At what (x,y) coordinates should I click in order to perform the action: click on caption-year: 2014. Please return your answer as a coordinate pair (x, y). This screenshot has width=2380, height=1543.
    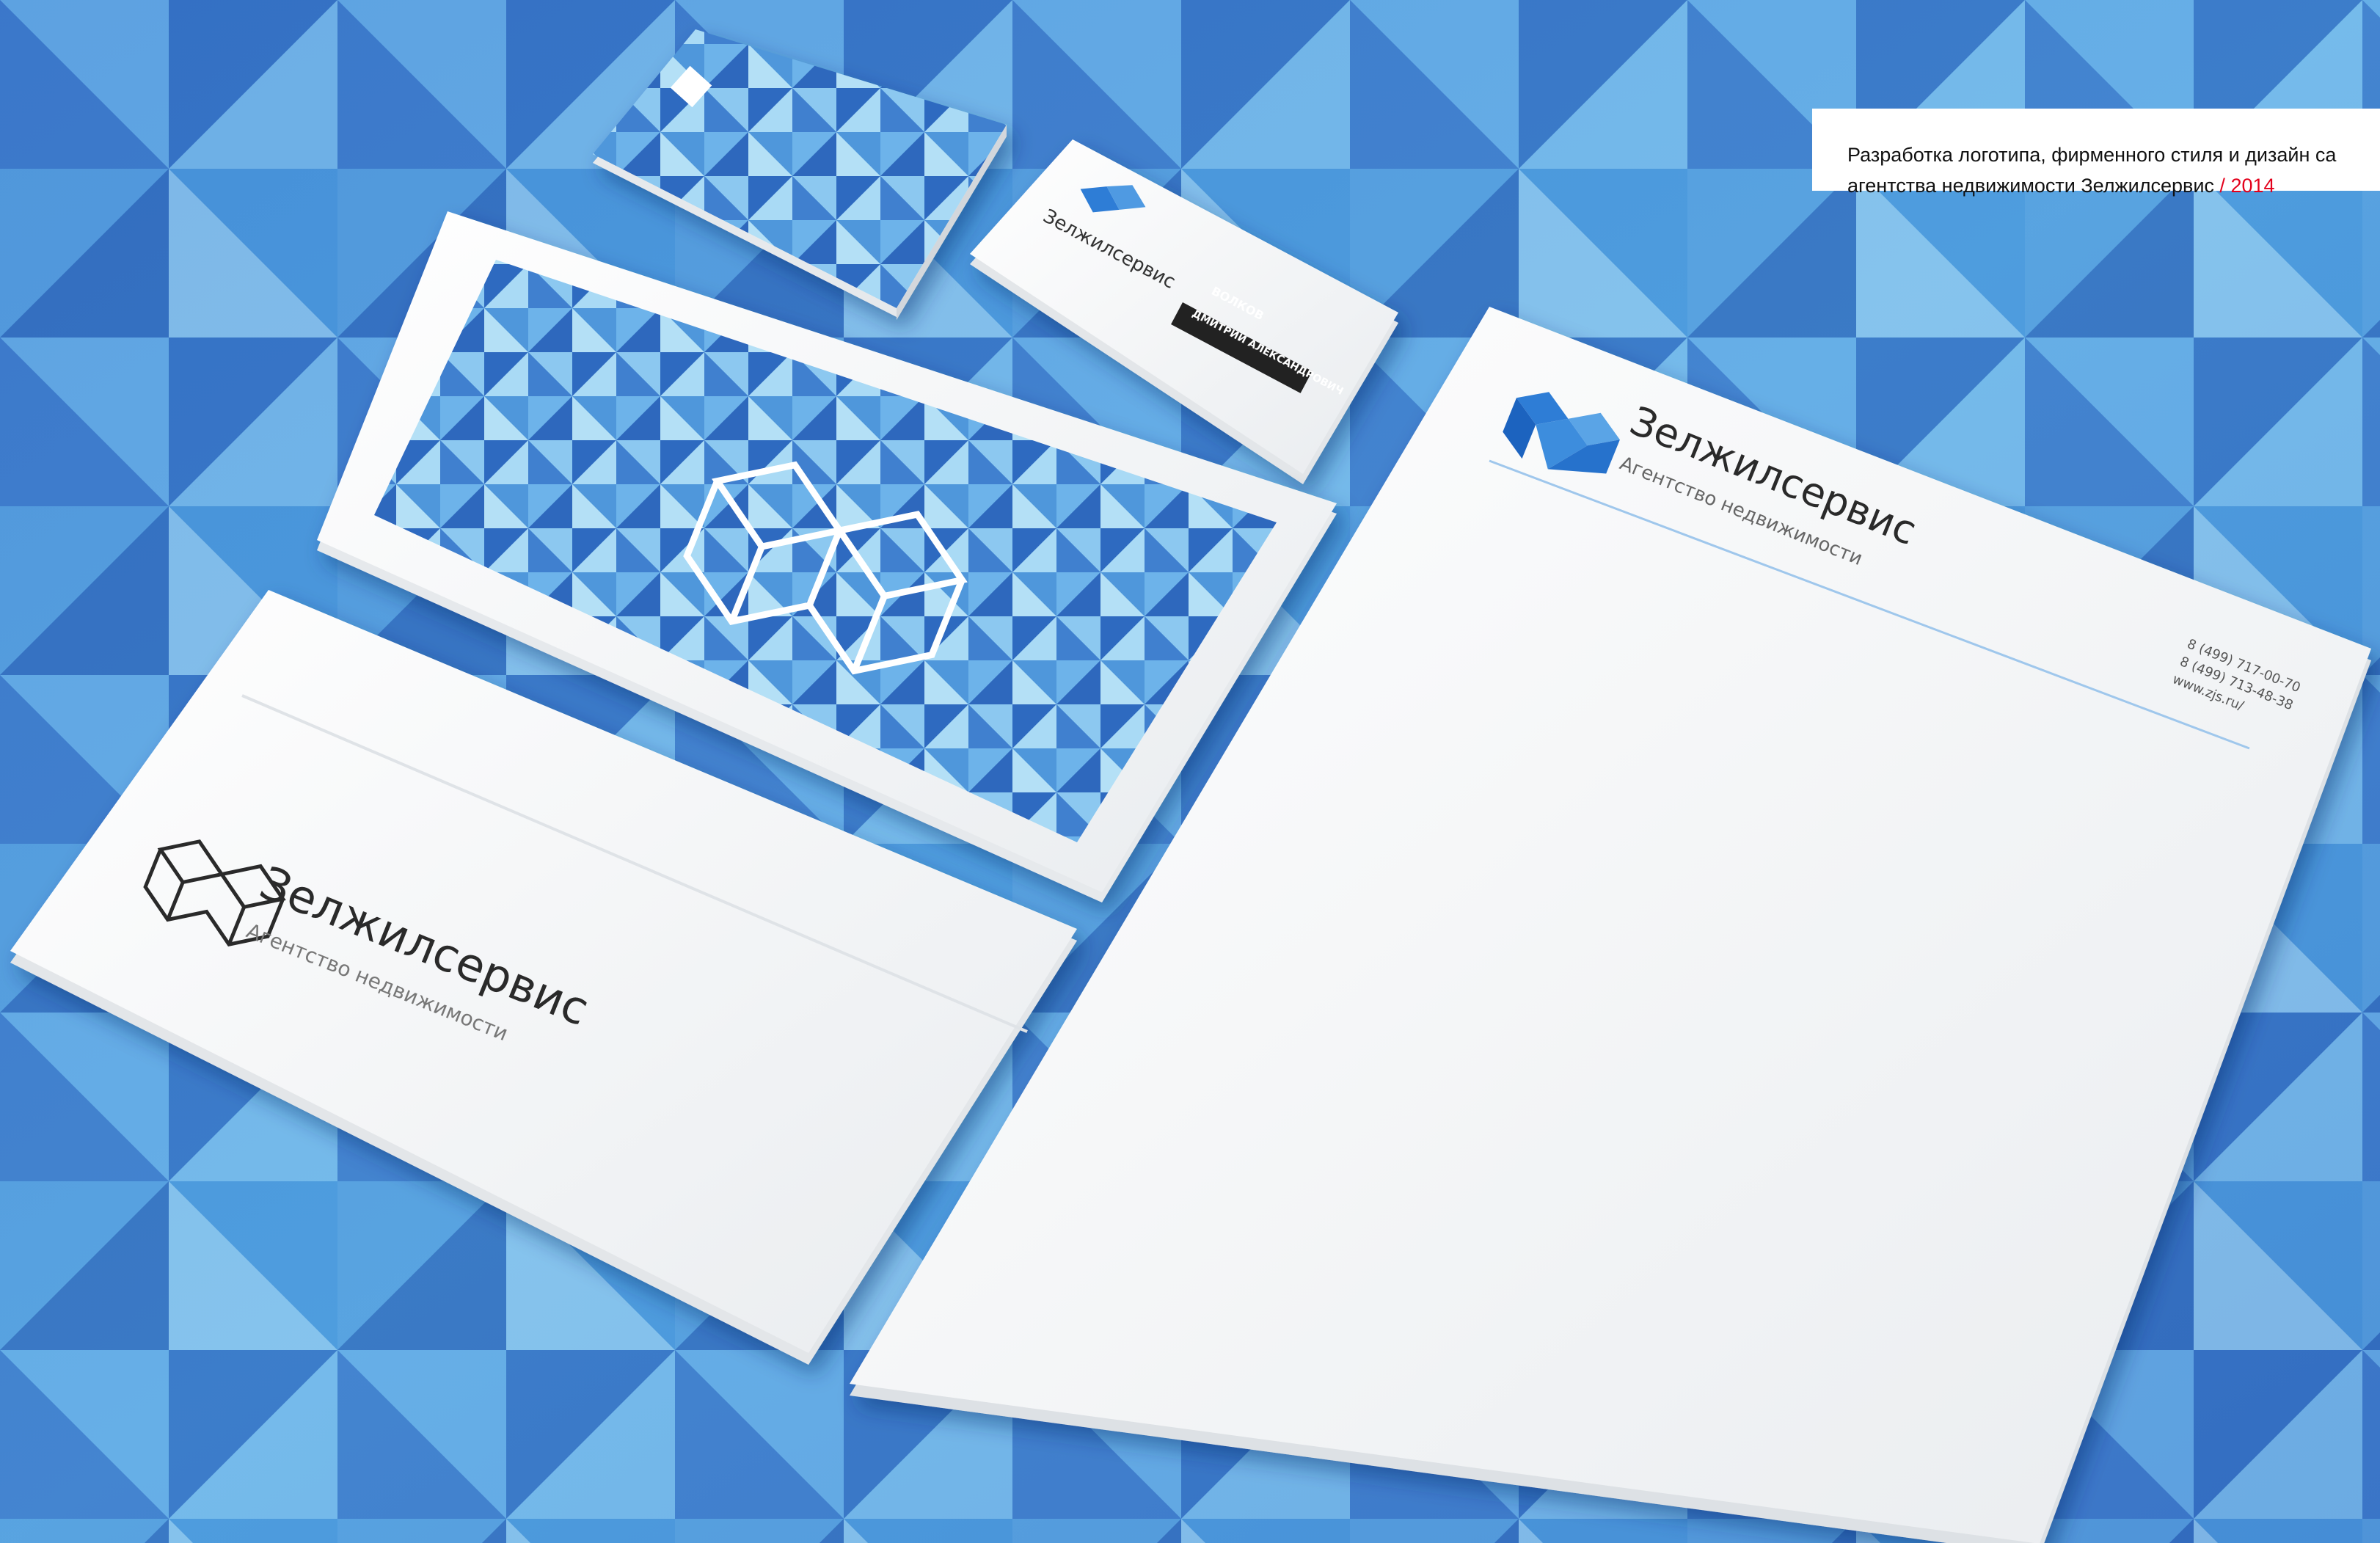
    Looking at the image, I should click on (2252, 186).